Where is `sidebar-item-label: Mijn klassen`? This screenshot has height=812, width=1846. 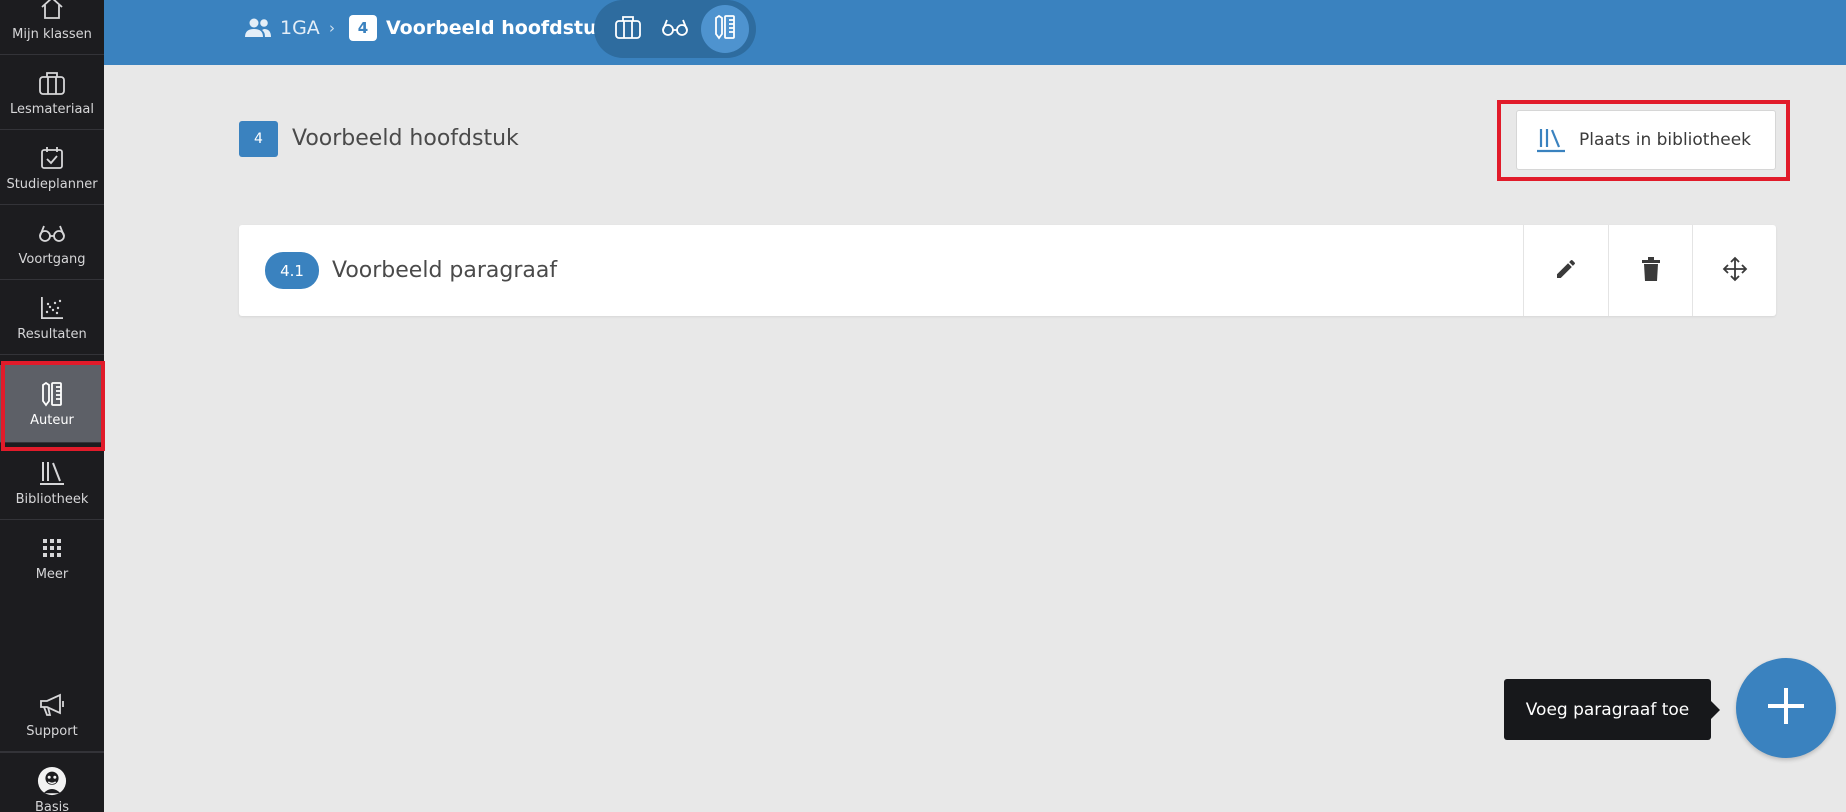 sidebar-item-label: Mijn klassen is located at coordinates (52, 34).